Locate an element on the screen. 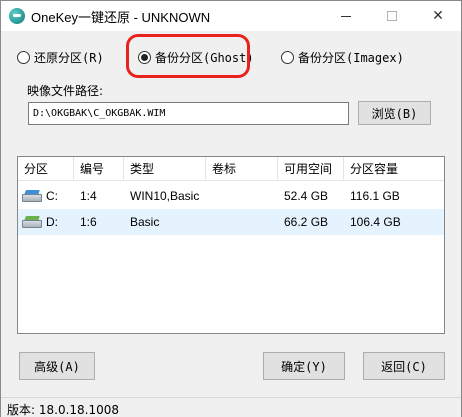 The width and height of the screenshot is (462, 417). radio-backup-imagex: 备份分区(Imagex) is located at coordinates (342, 57).